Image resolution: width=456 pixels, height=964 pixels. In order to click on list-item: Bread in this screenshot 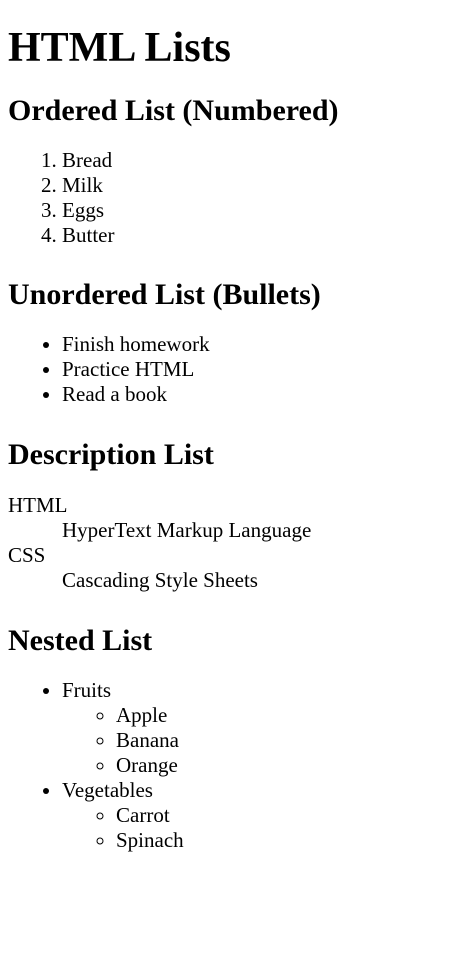, I will do `click(255, 160)`.